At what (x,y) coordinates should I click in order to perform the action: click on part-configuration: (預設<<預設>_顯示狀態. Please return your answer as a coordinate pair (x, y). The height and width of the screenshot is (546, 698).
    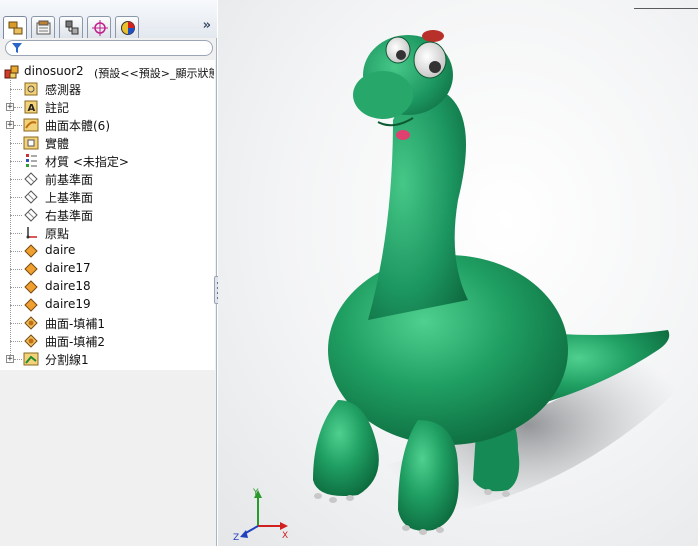
    Looking at the image, I should click on (154, 73).